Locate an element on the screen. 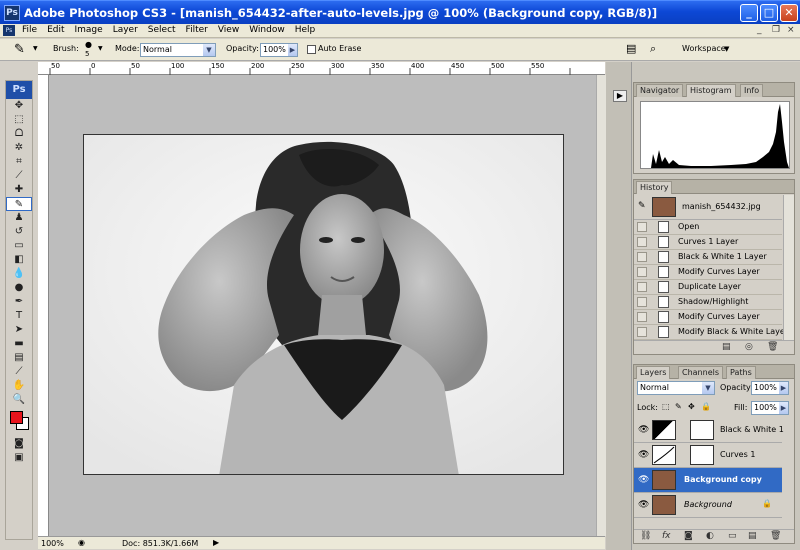 The height and width of the screenshot is (550, 800). minimize-button: _ is located at coordinates (749, 13).